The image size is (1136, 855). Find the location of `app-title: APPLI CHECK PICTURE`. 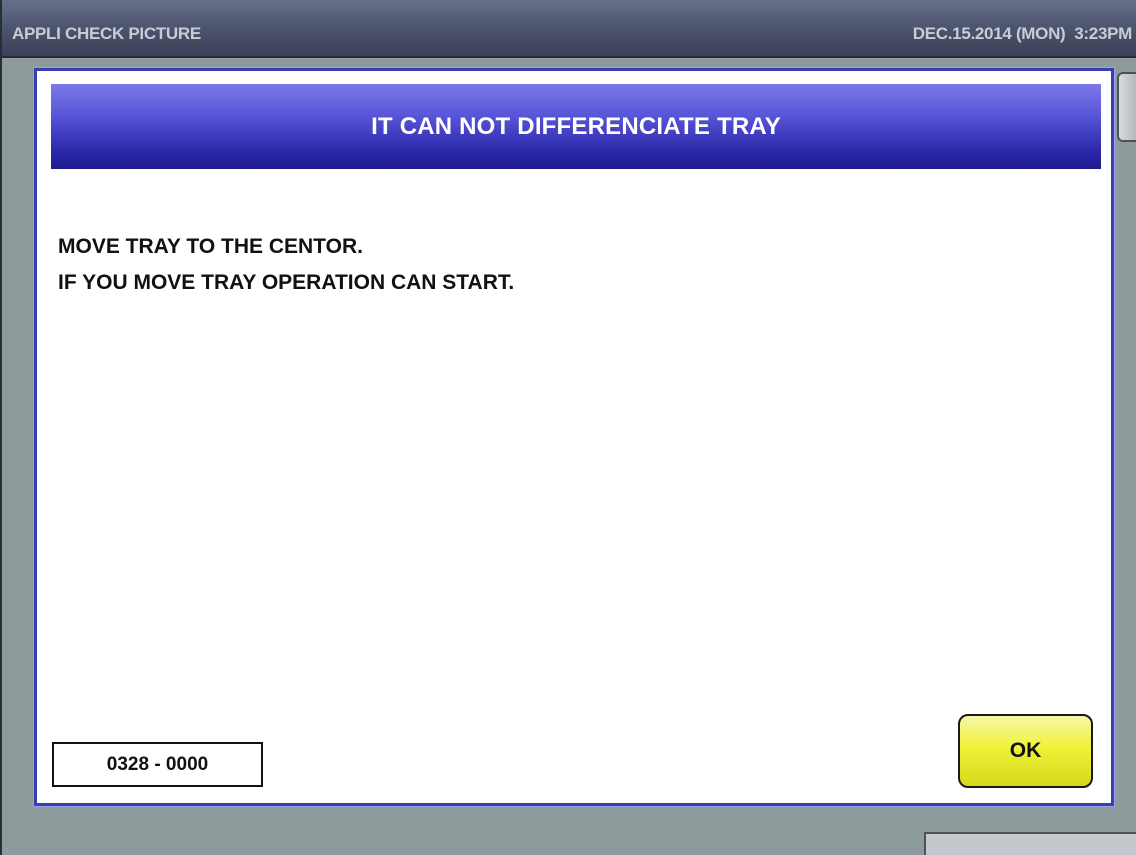

app-title: APPLI CHECK PICTURE is located at coordinates (106, 33).